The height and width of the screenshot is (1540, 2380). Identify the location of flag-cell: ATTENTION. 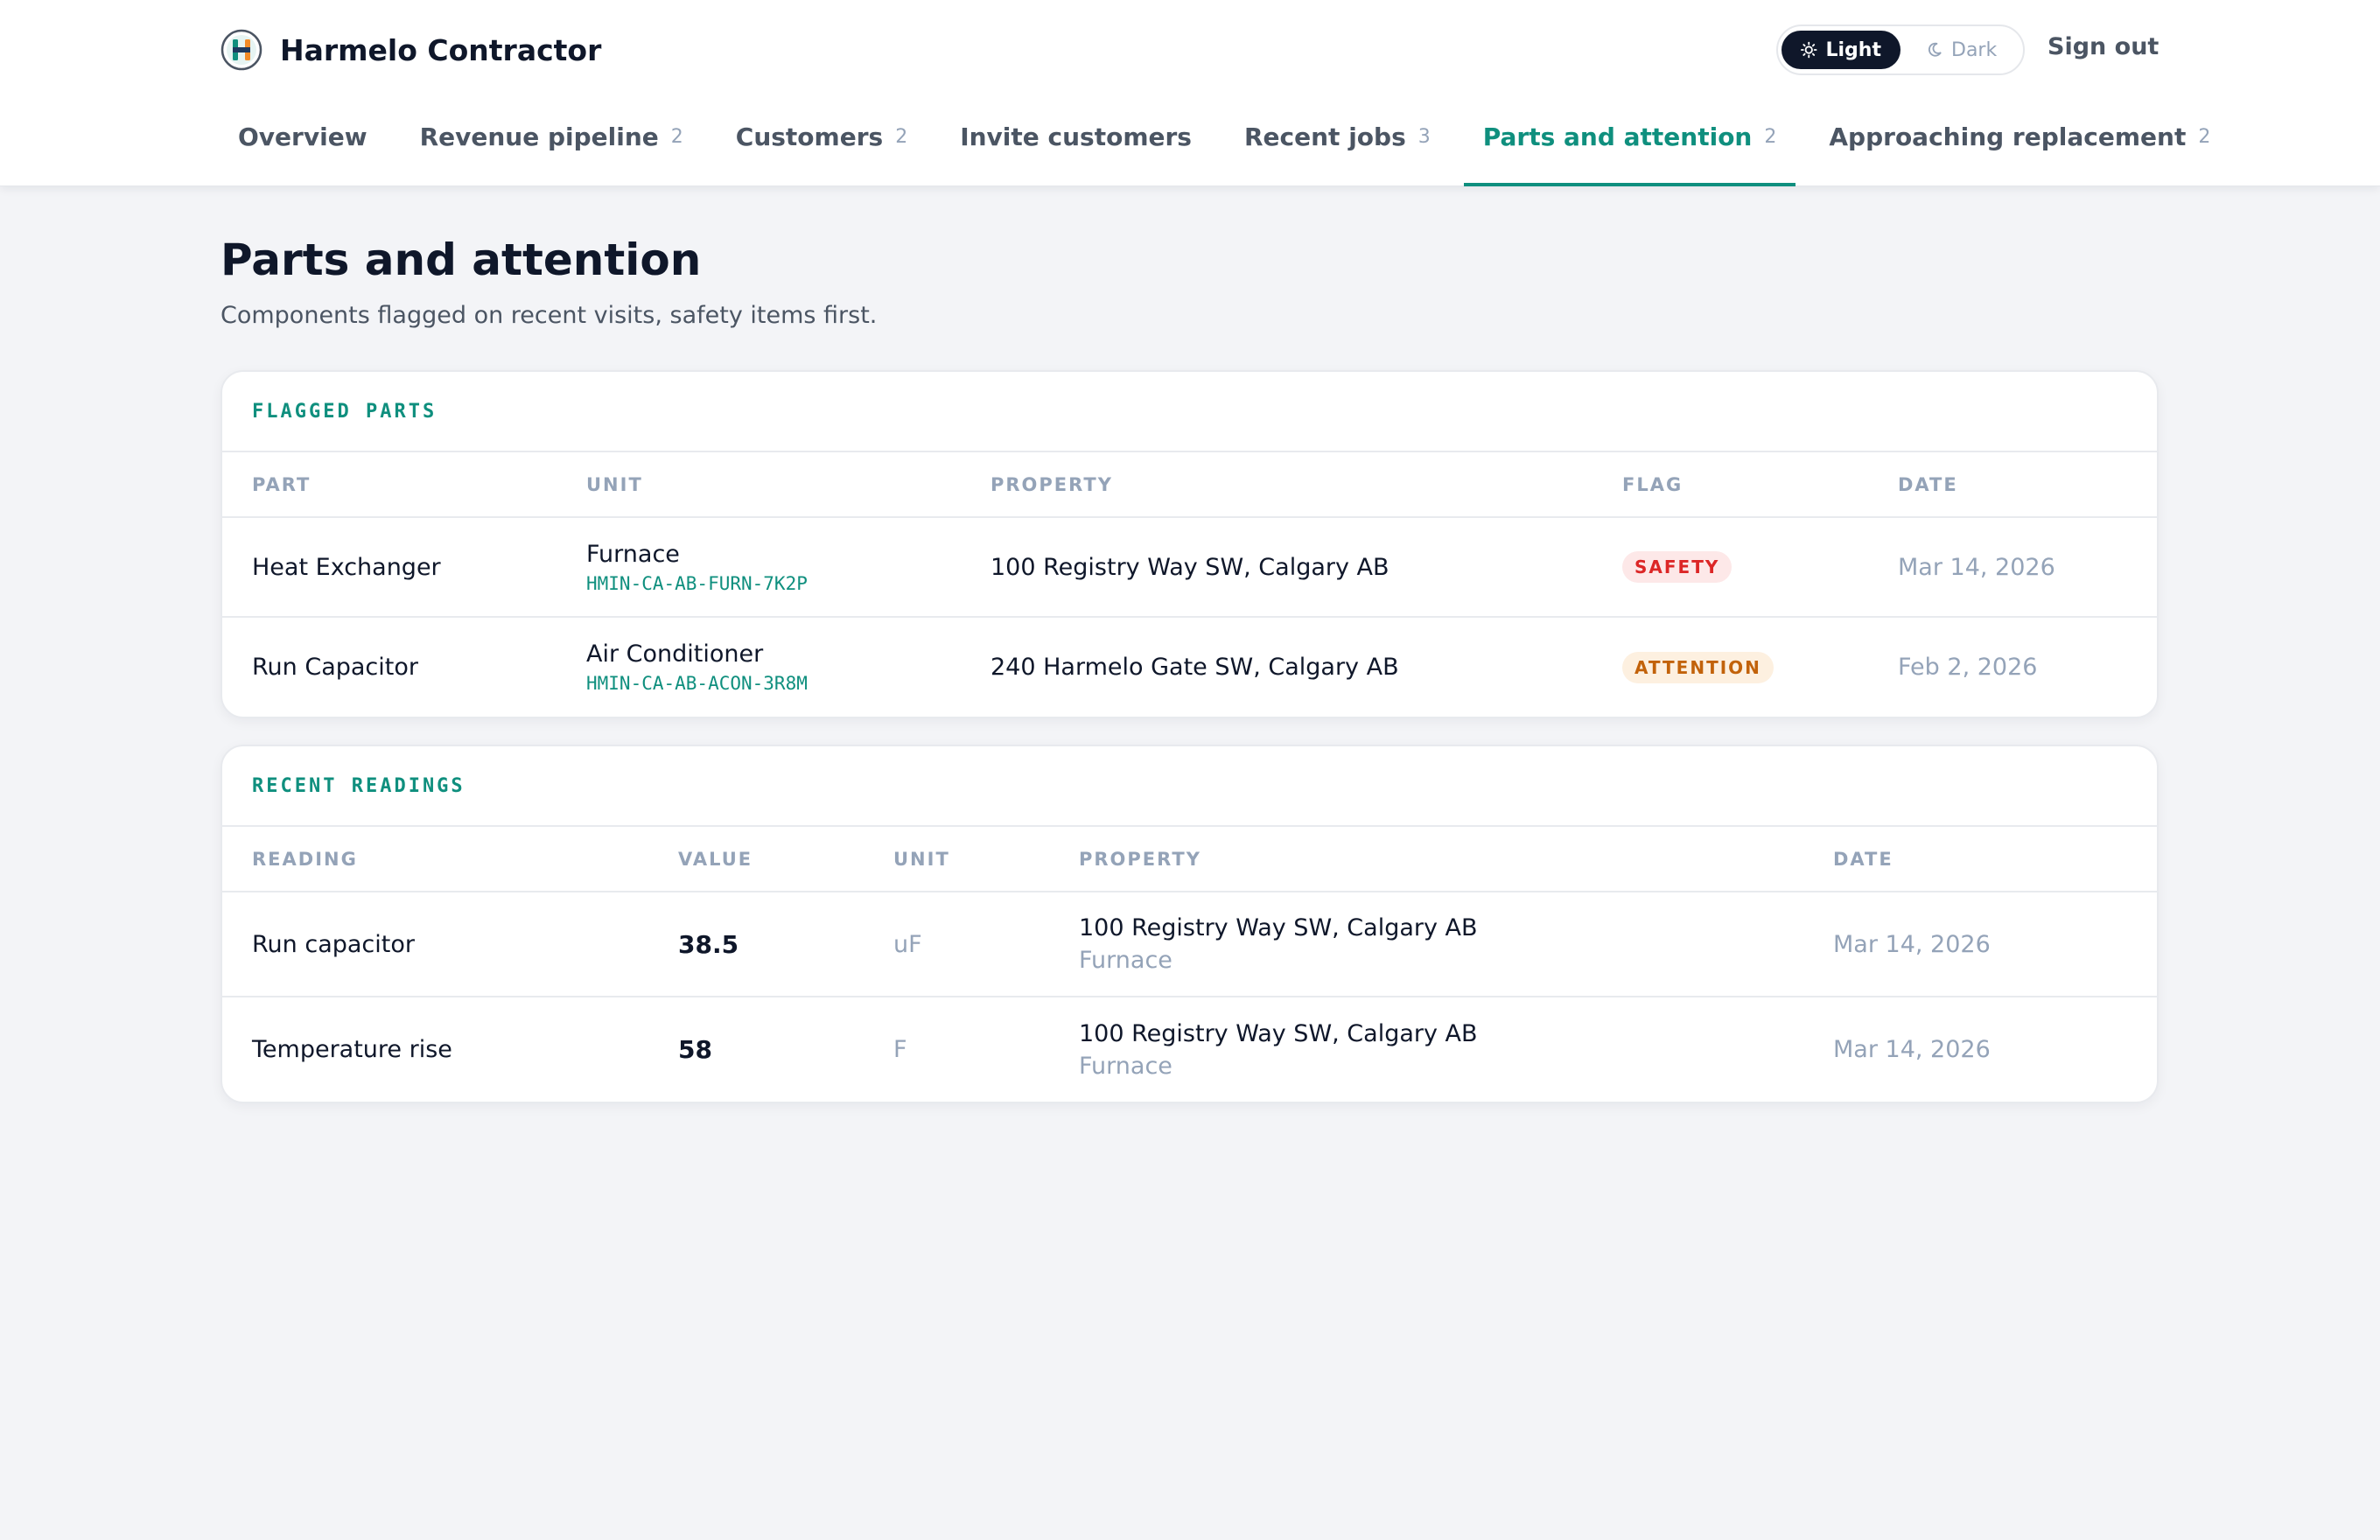
(1730, 667).